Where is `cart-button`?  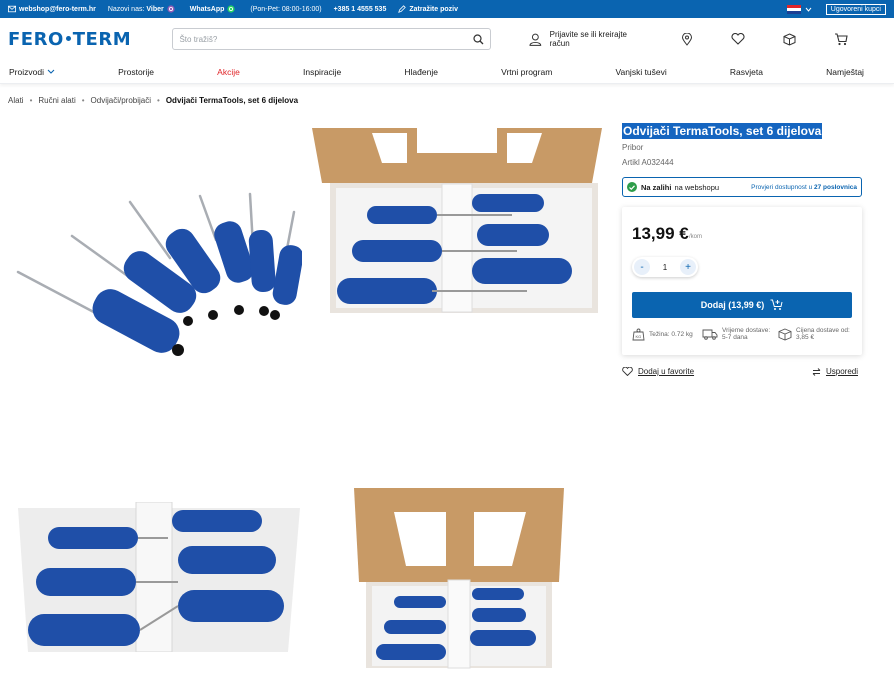
cart-button is located at coordinates (841, 39).